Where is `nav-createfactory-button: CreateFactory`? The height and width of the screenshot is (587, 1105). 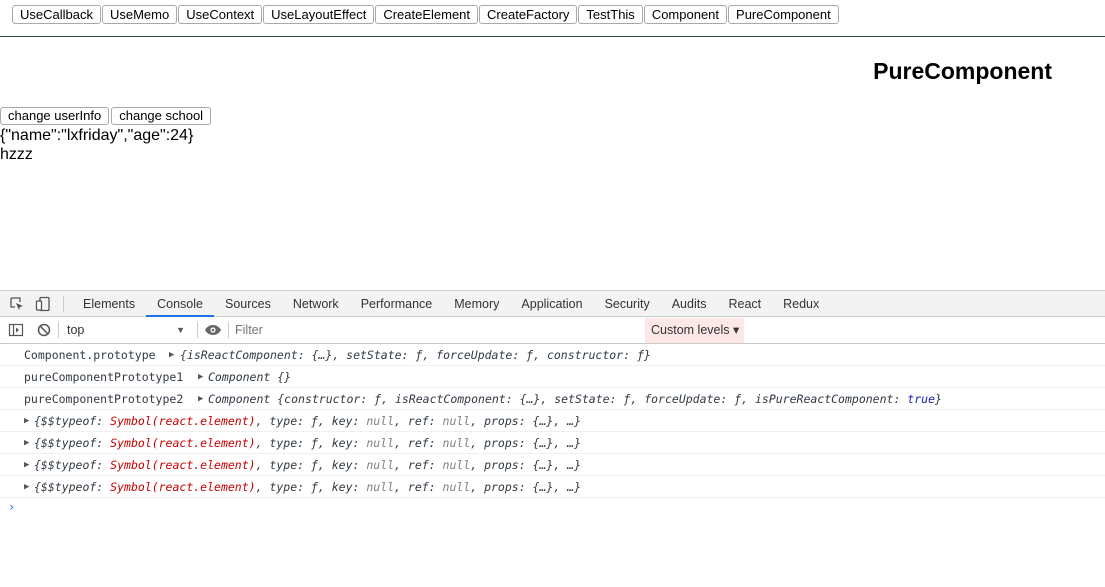
nav-createfactory-button: CreateFactory is located at coordinates (528, 14).